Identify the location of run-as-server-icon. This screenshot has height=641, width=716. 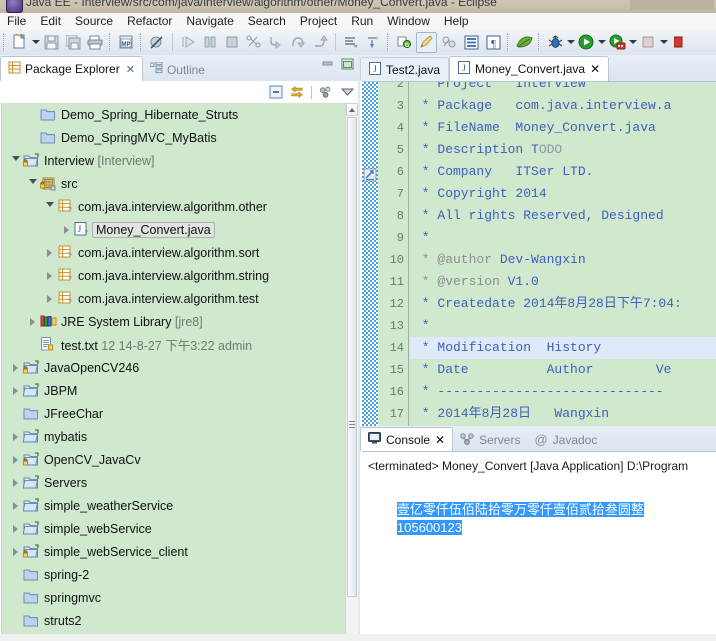
(617, 42).